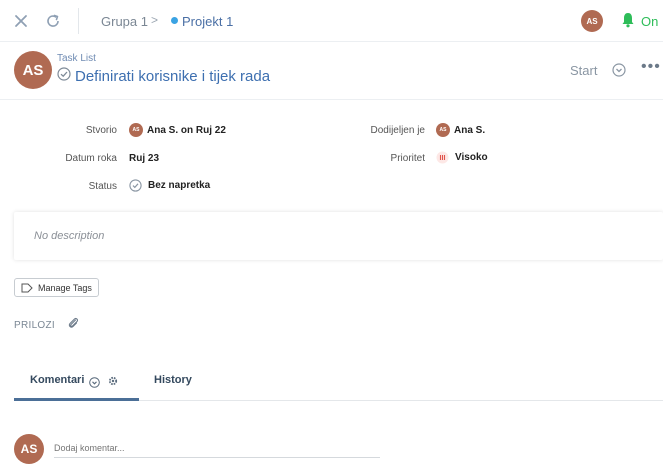  What do you see at coordinates (135, 185) in the screenshot?
I see `status-check-icon` at bounding box center [135, 185].